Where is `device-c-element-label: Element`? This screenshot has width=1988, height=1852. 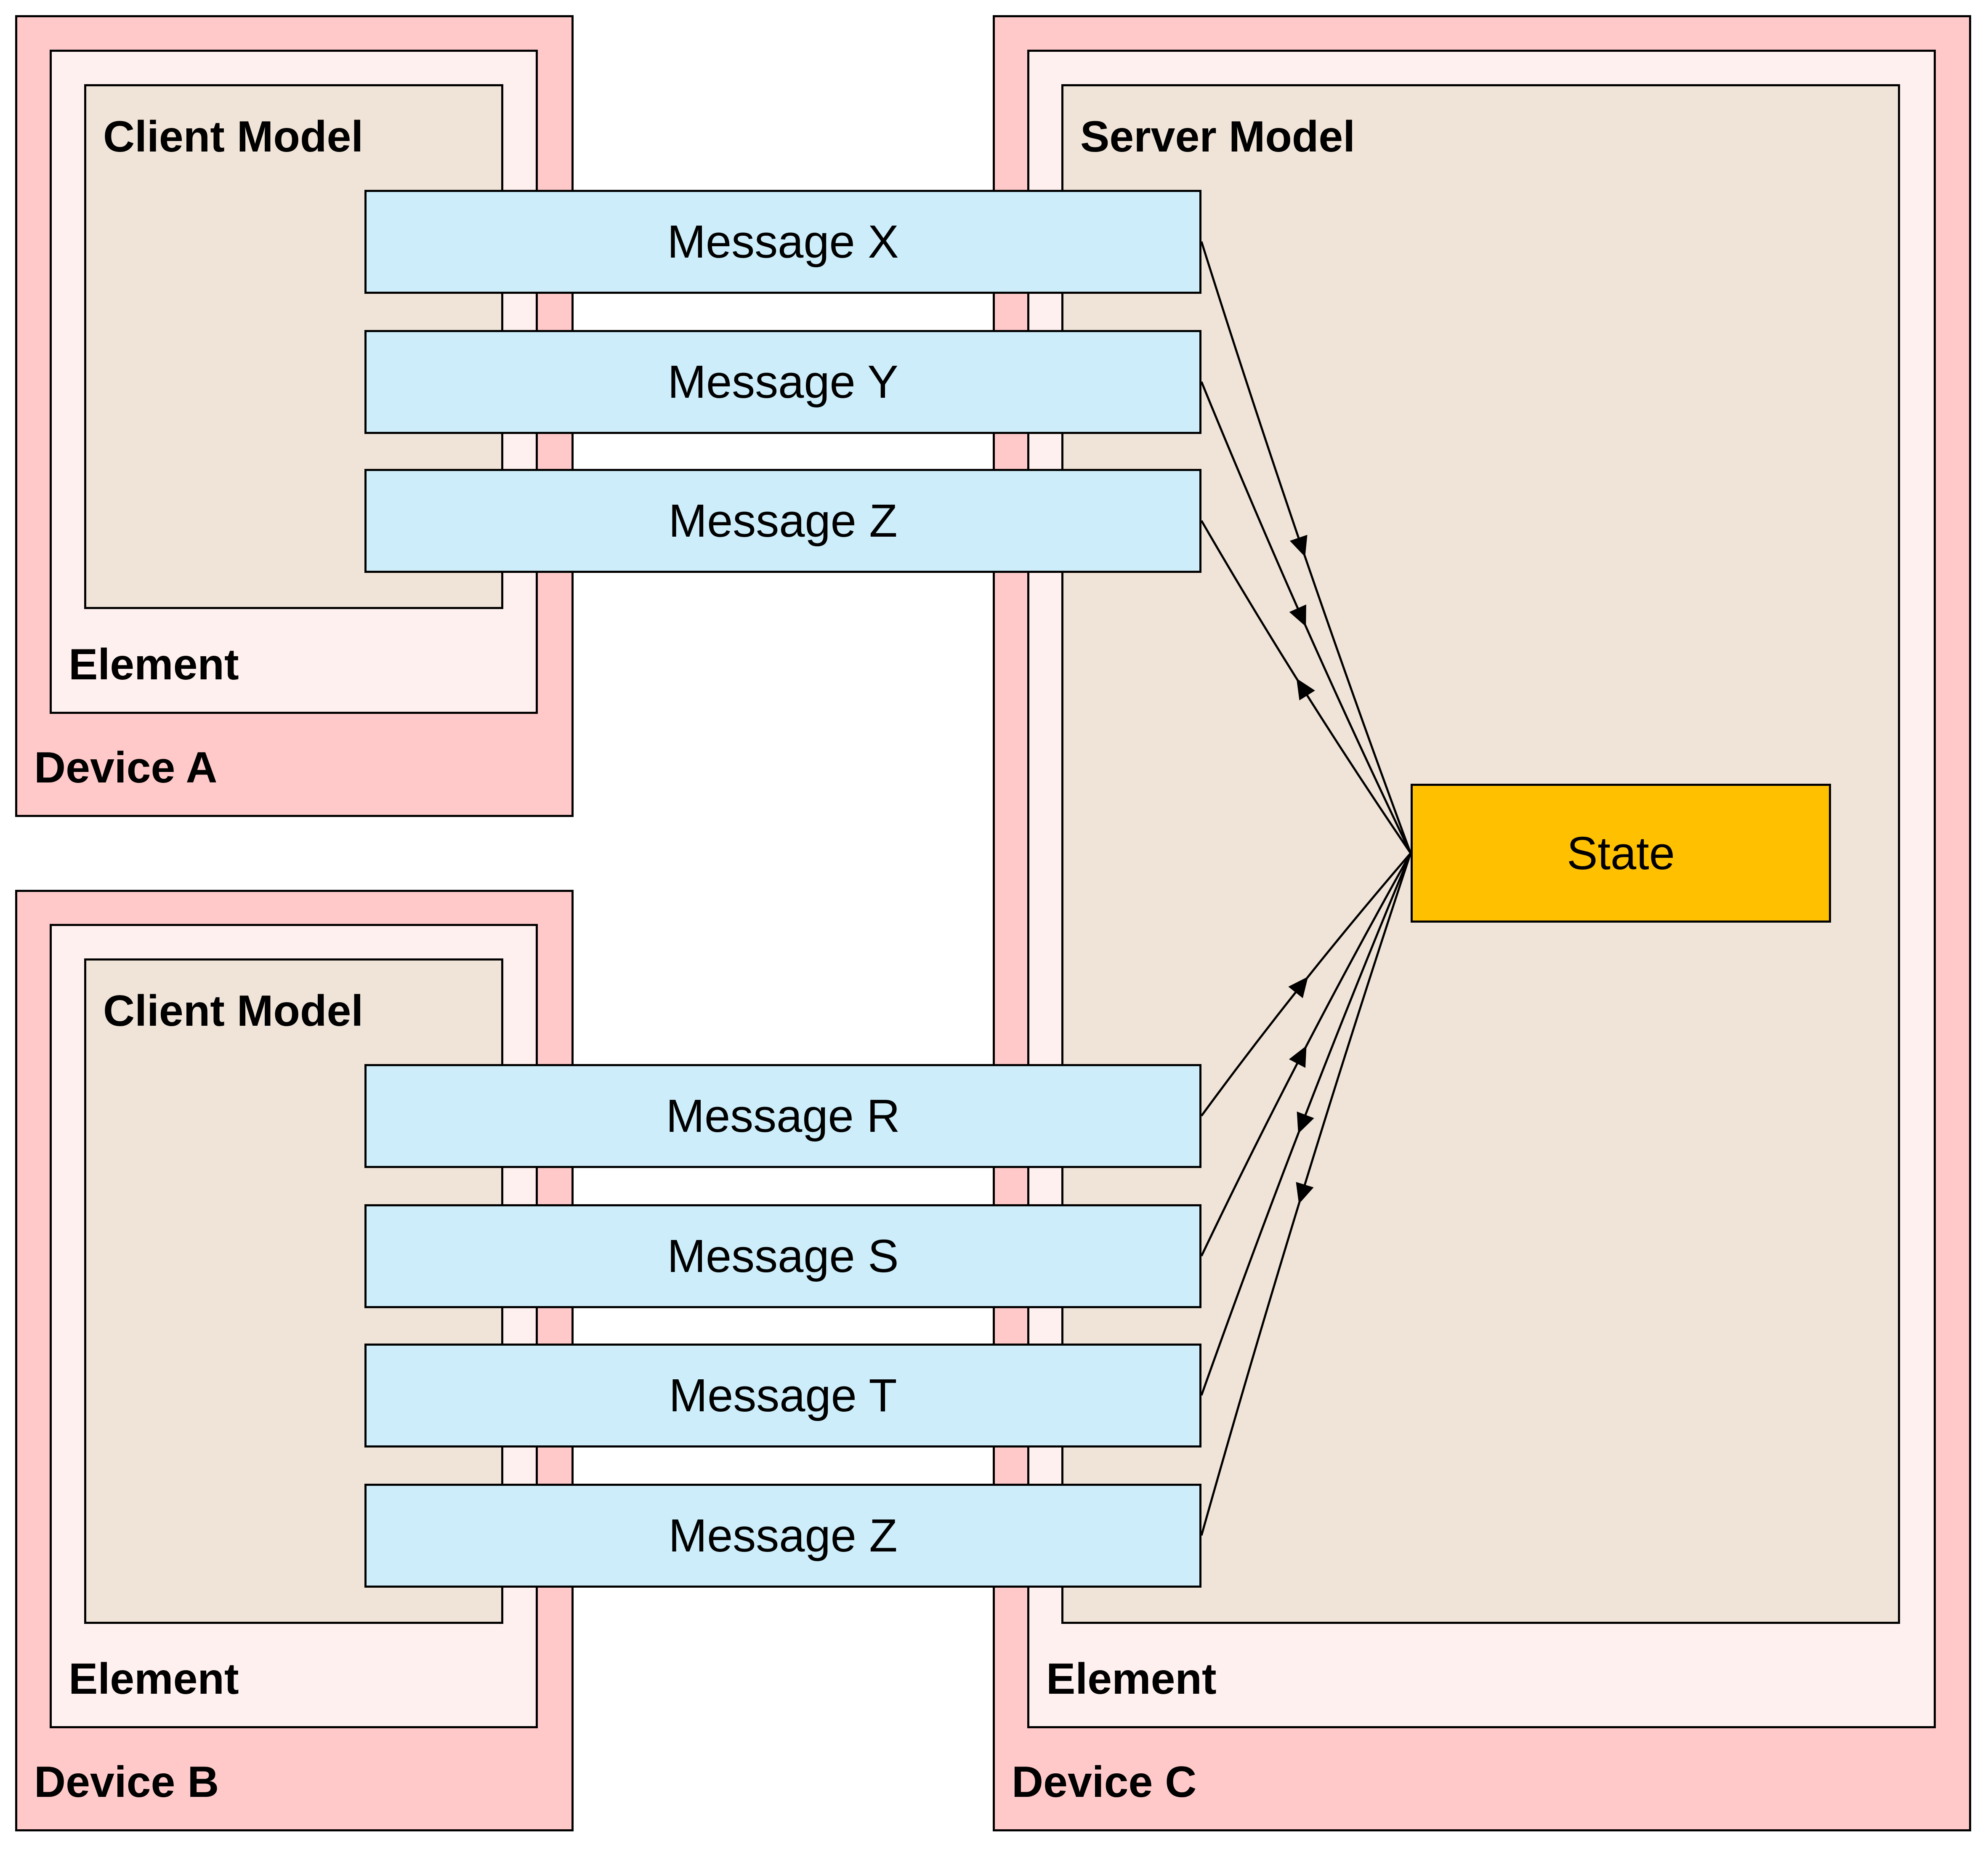 device-c-element-label: Element is located at coordinates (1132, 1679).